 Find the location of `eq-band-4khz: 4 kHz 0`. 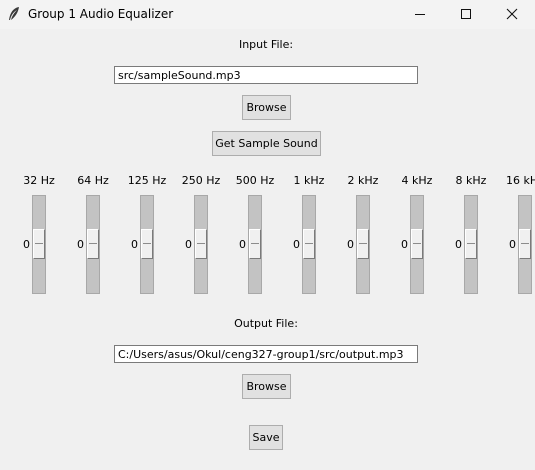

eq-band-4khz: 4 kHz 0 is located at coordinates (417, 236).